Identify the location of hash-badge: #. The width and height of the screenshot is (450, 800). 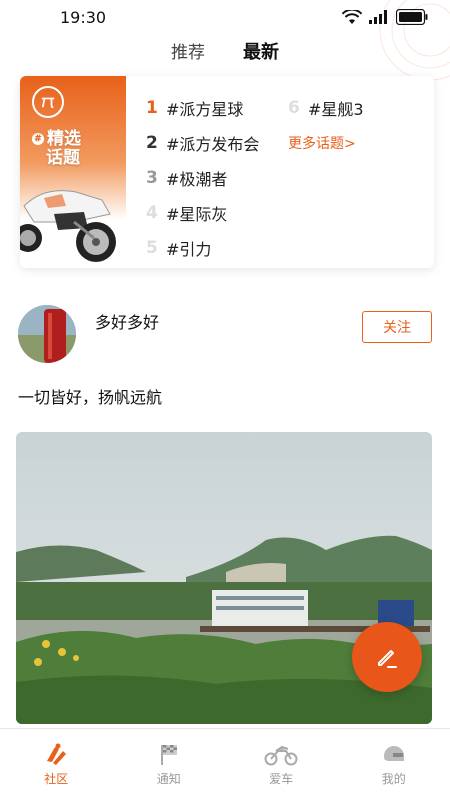
(38, 139).